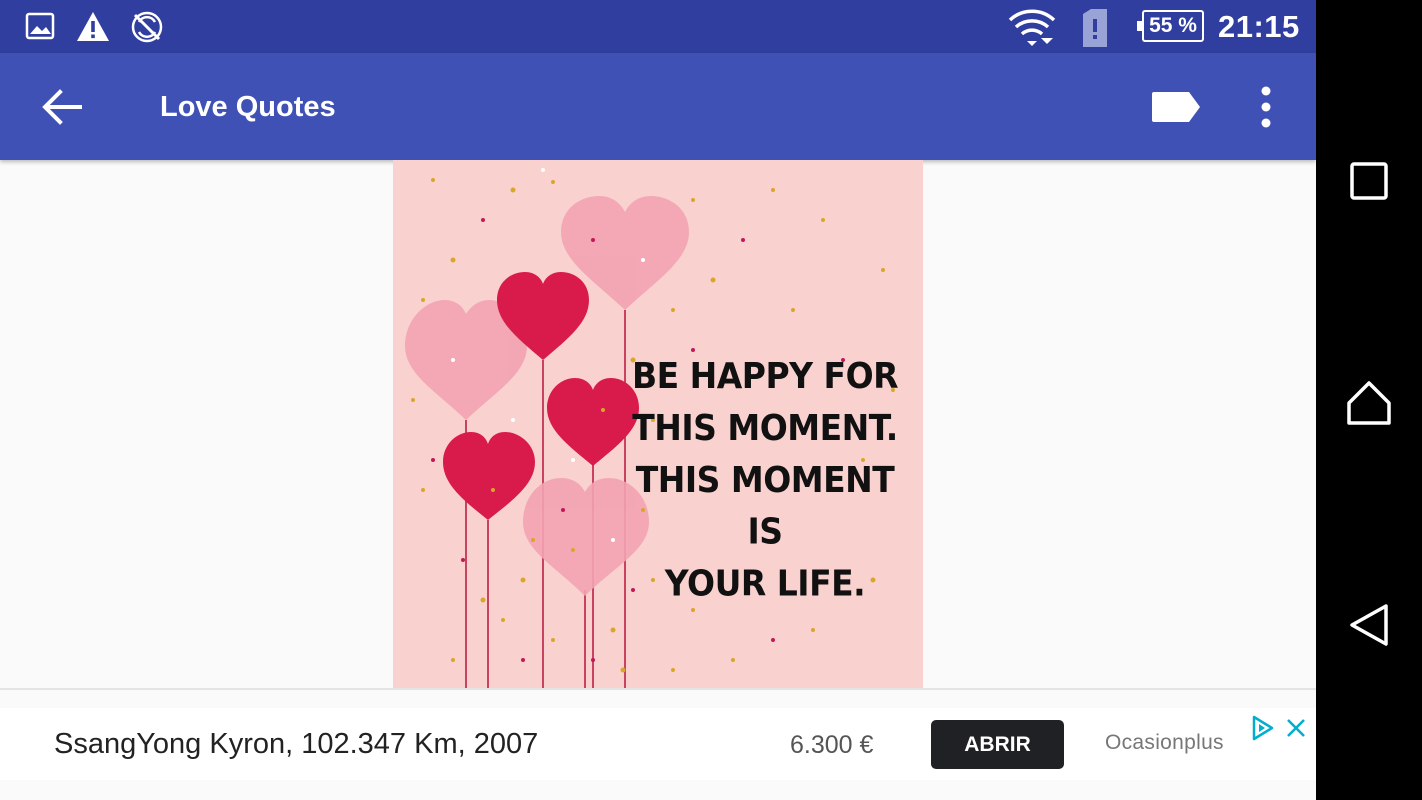 The height and width of the screenshot is (800, 1422). What do you see at coordinates (658, 26) in the screenshot?
I see `status-bar: 55 % 21:15` at bounding box center [658, 26].